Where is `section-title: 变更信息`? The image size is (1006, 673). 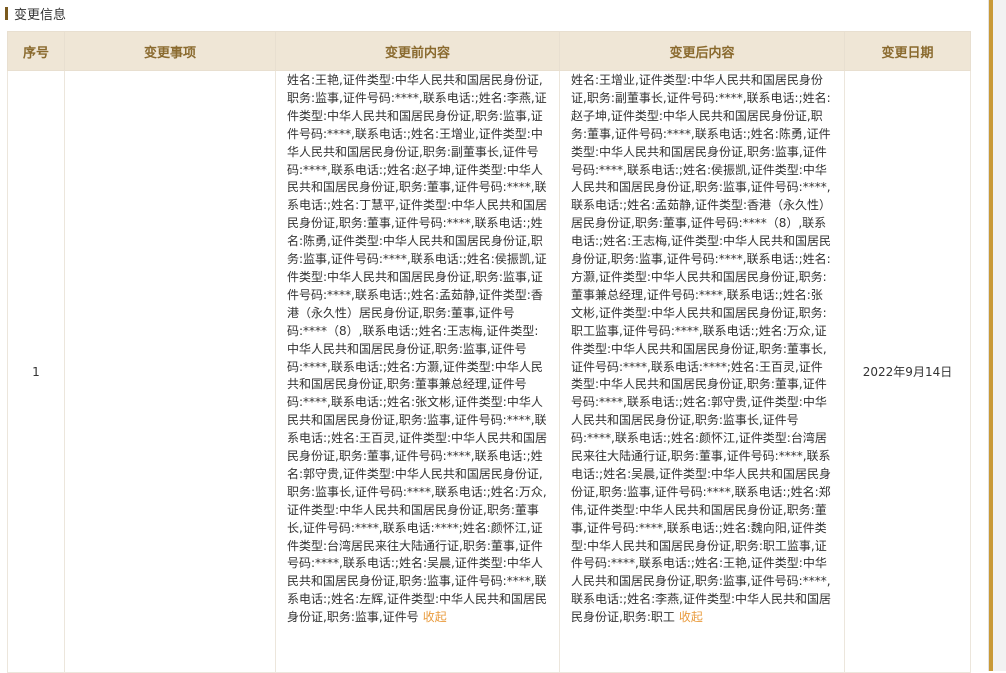 section-title: 变更信息 is located at coordinates (40, 15).